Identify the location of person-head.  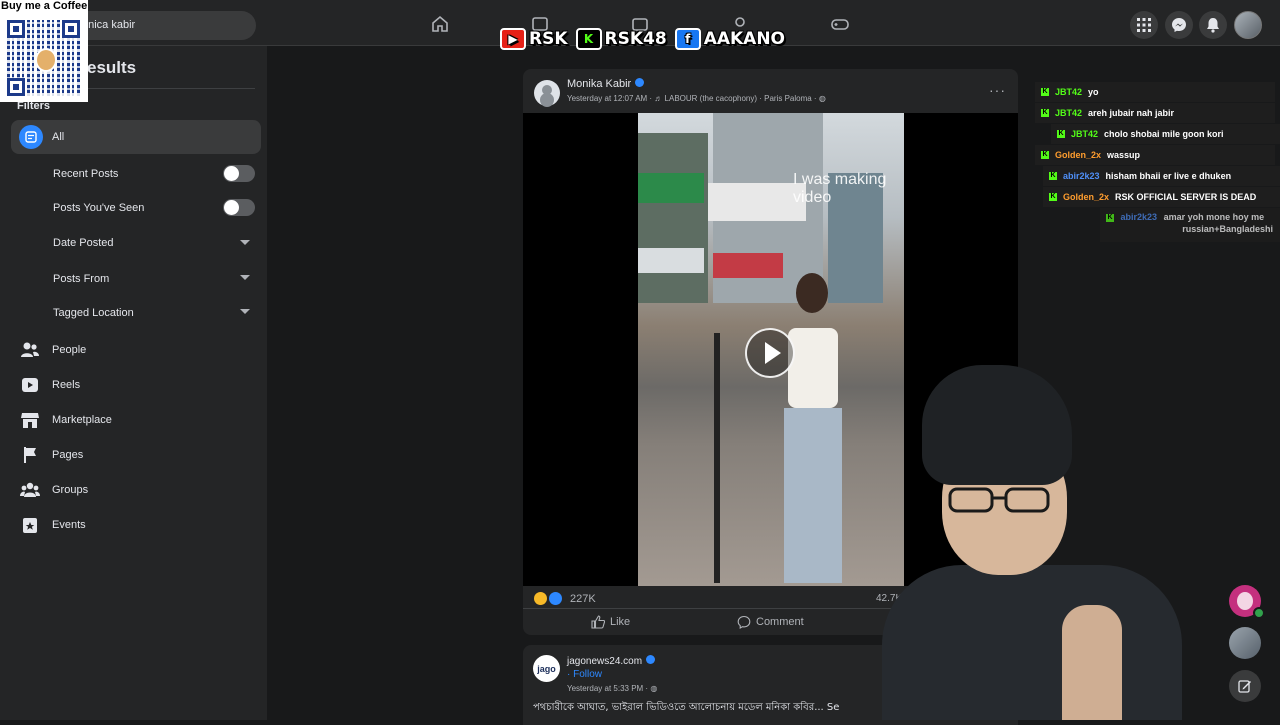
(812, 293).